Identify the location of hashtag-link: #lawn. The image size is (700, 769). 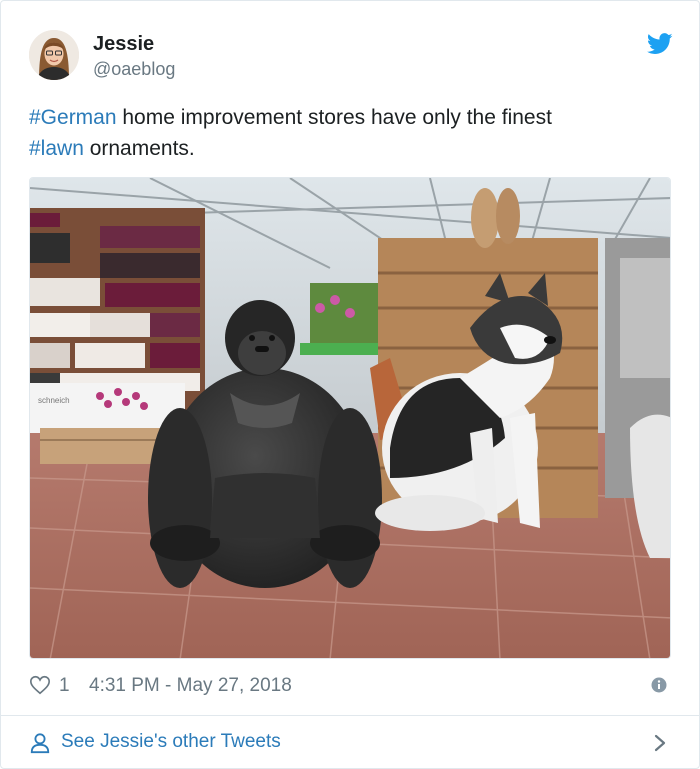
(56, 148).